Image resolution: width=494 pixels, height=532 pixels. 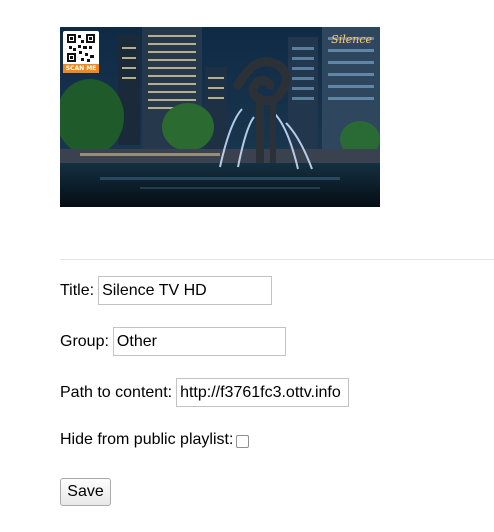 I want to click on path-row: Path to content:, so click(x=205, y=392).